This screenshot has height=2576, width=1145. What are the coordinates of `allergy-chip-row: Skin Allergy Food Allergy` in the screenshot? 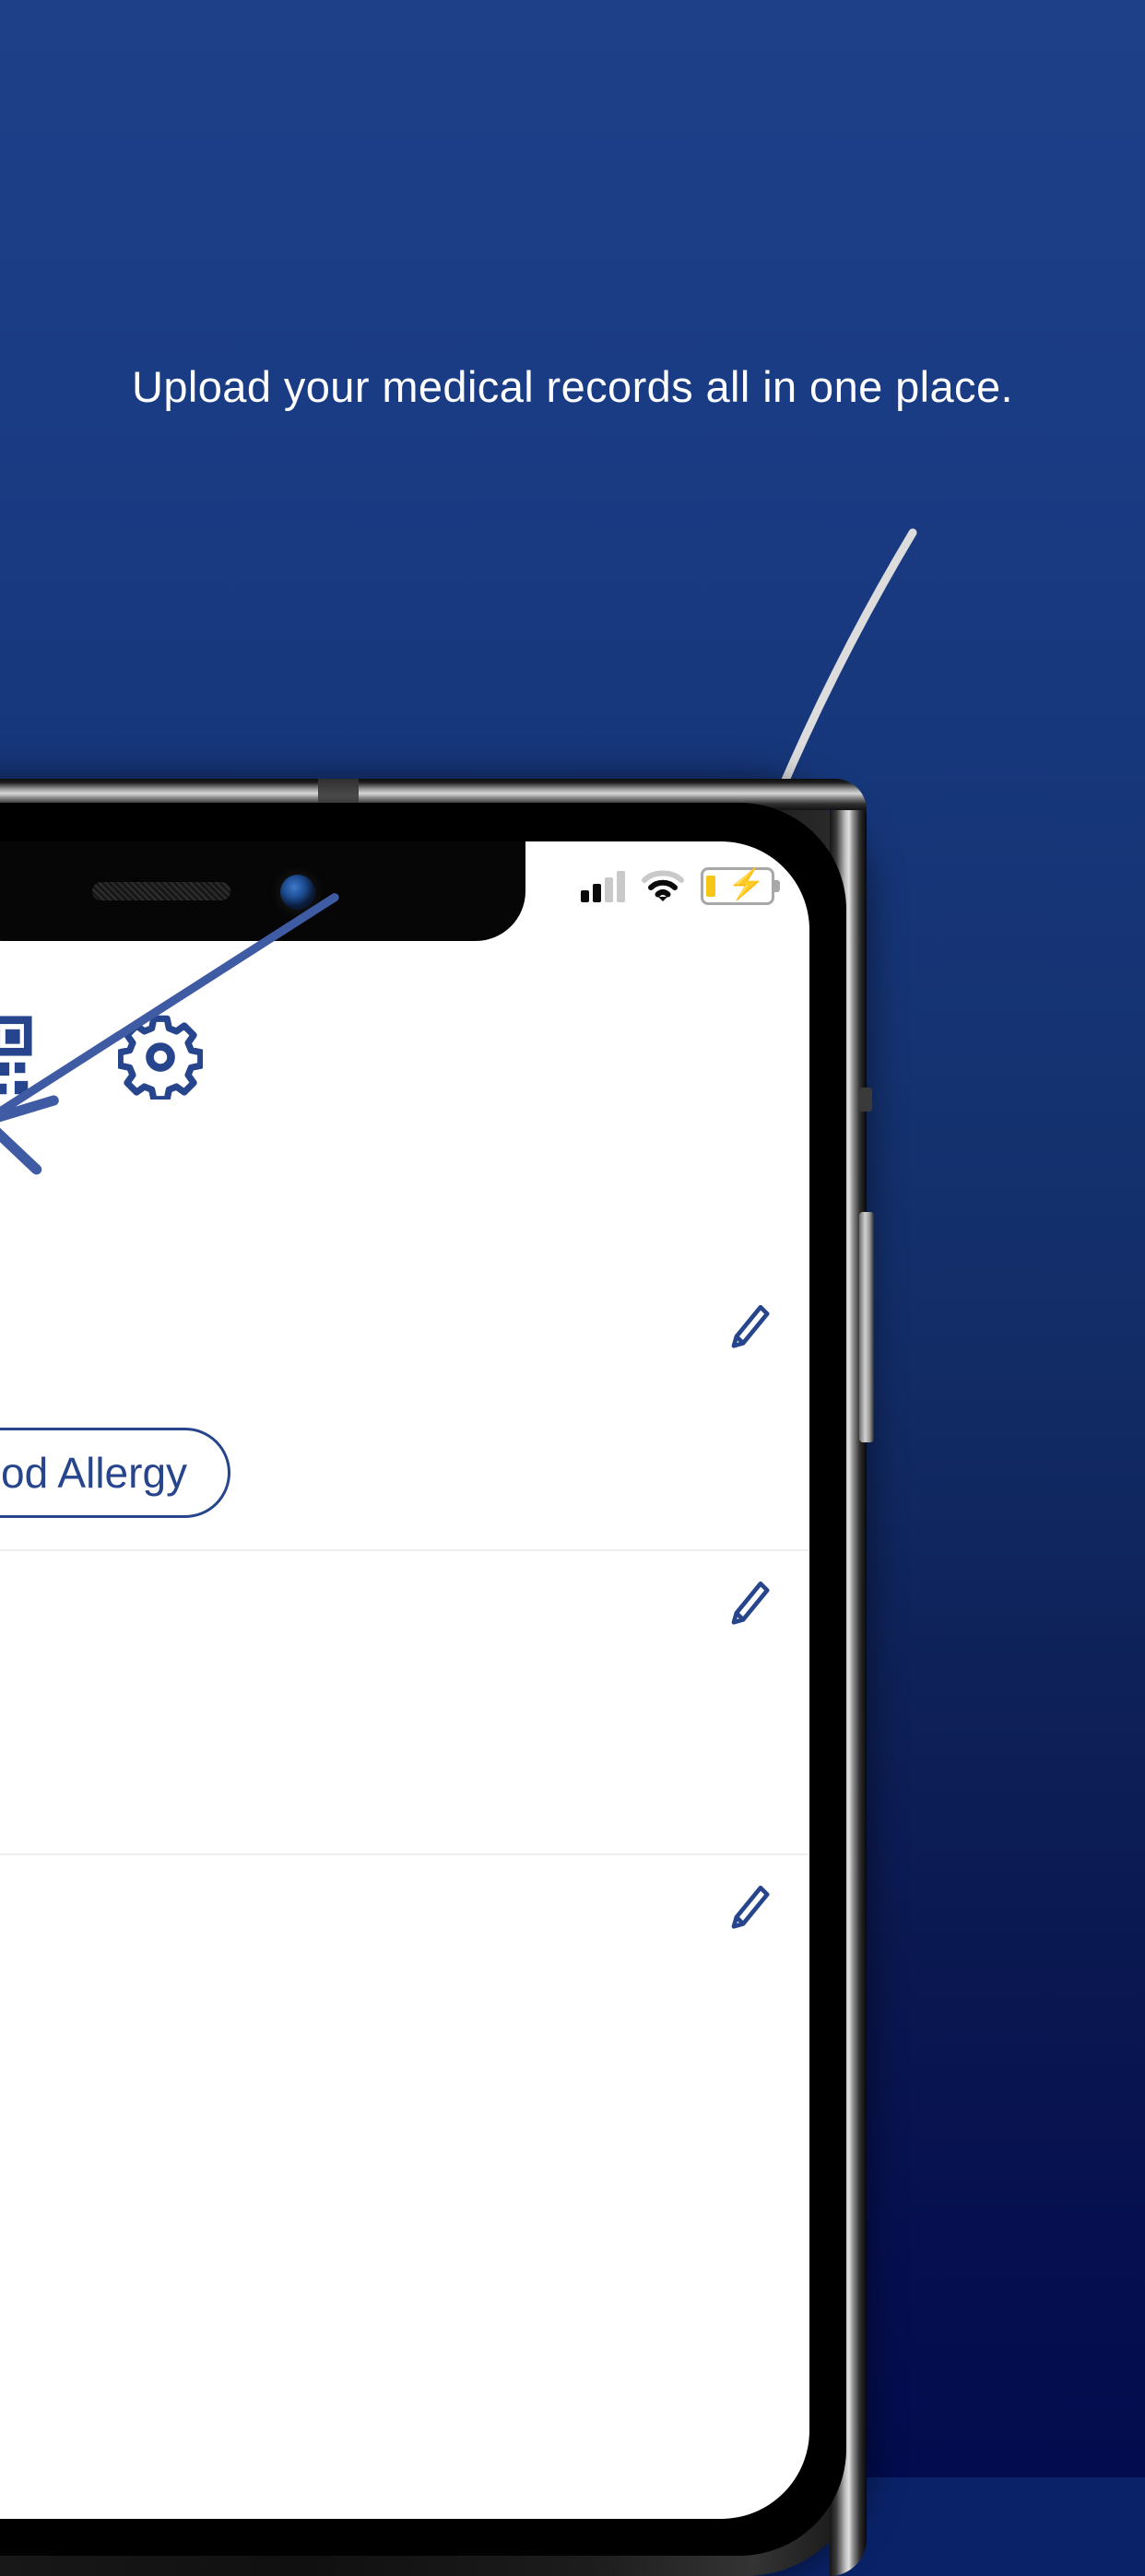 It's located at (115, 1472).